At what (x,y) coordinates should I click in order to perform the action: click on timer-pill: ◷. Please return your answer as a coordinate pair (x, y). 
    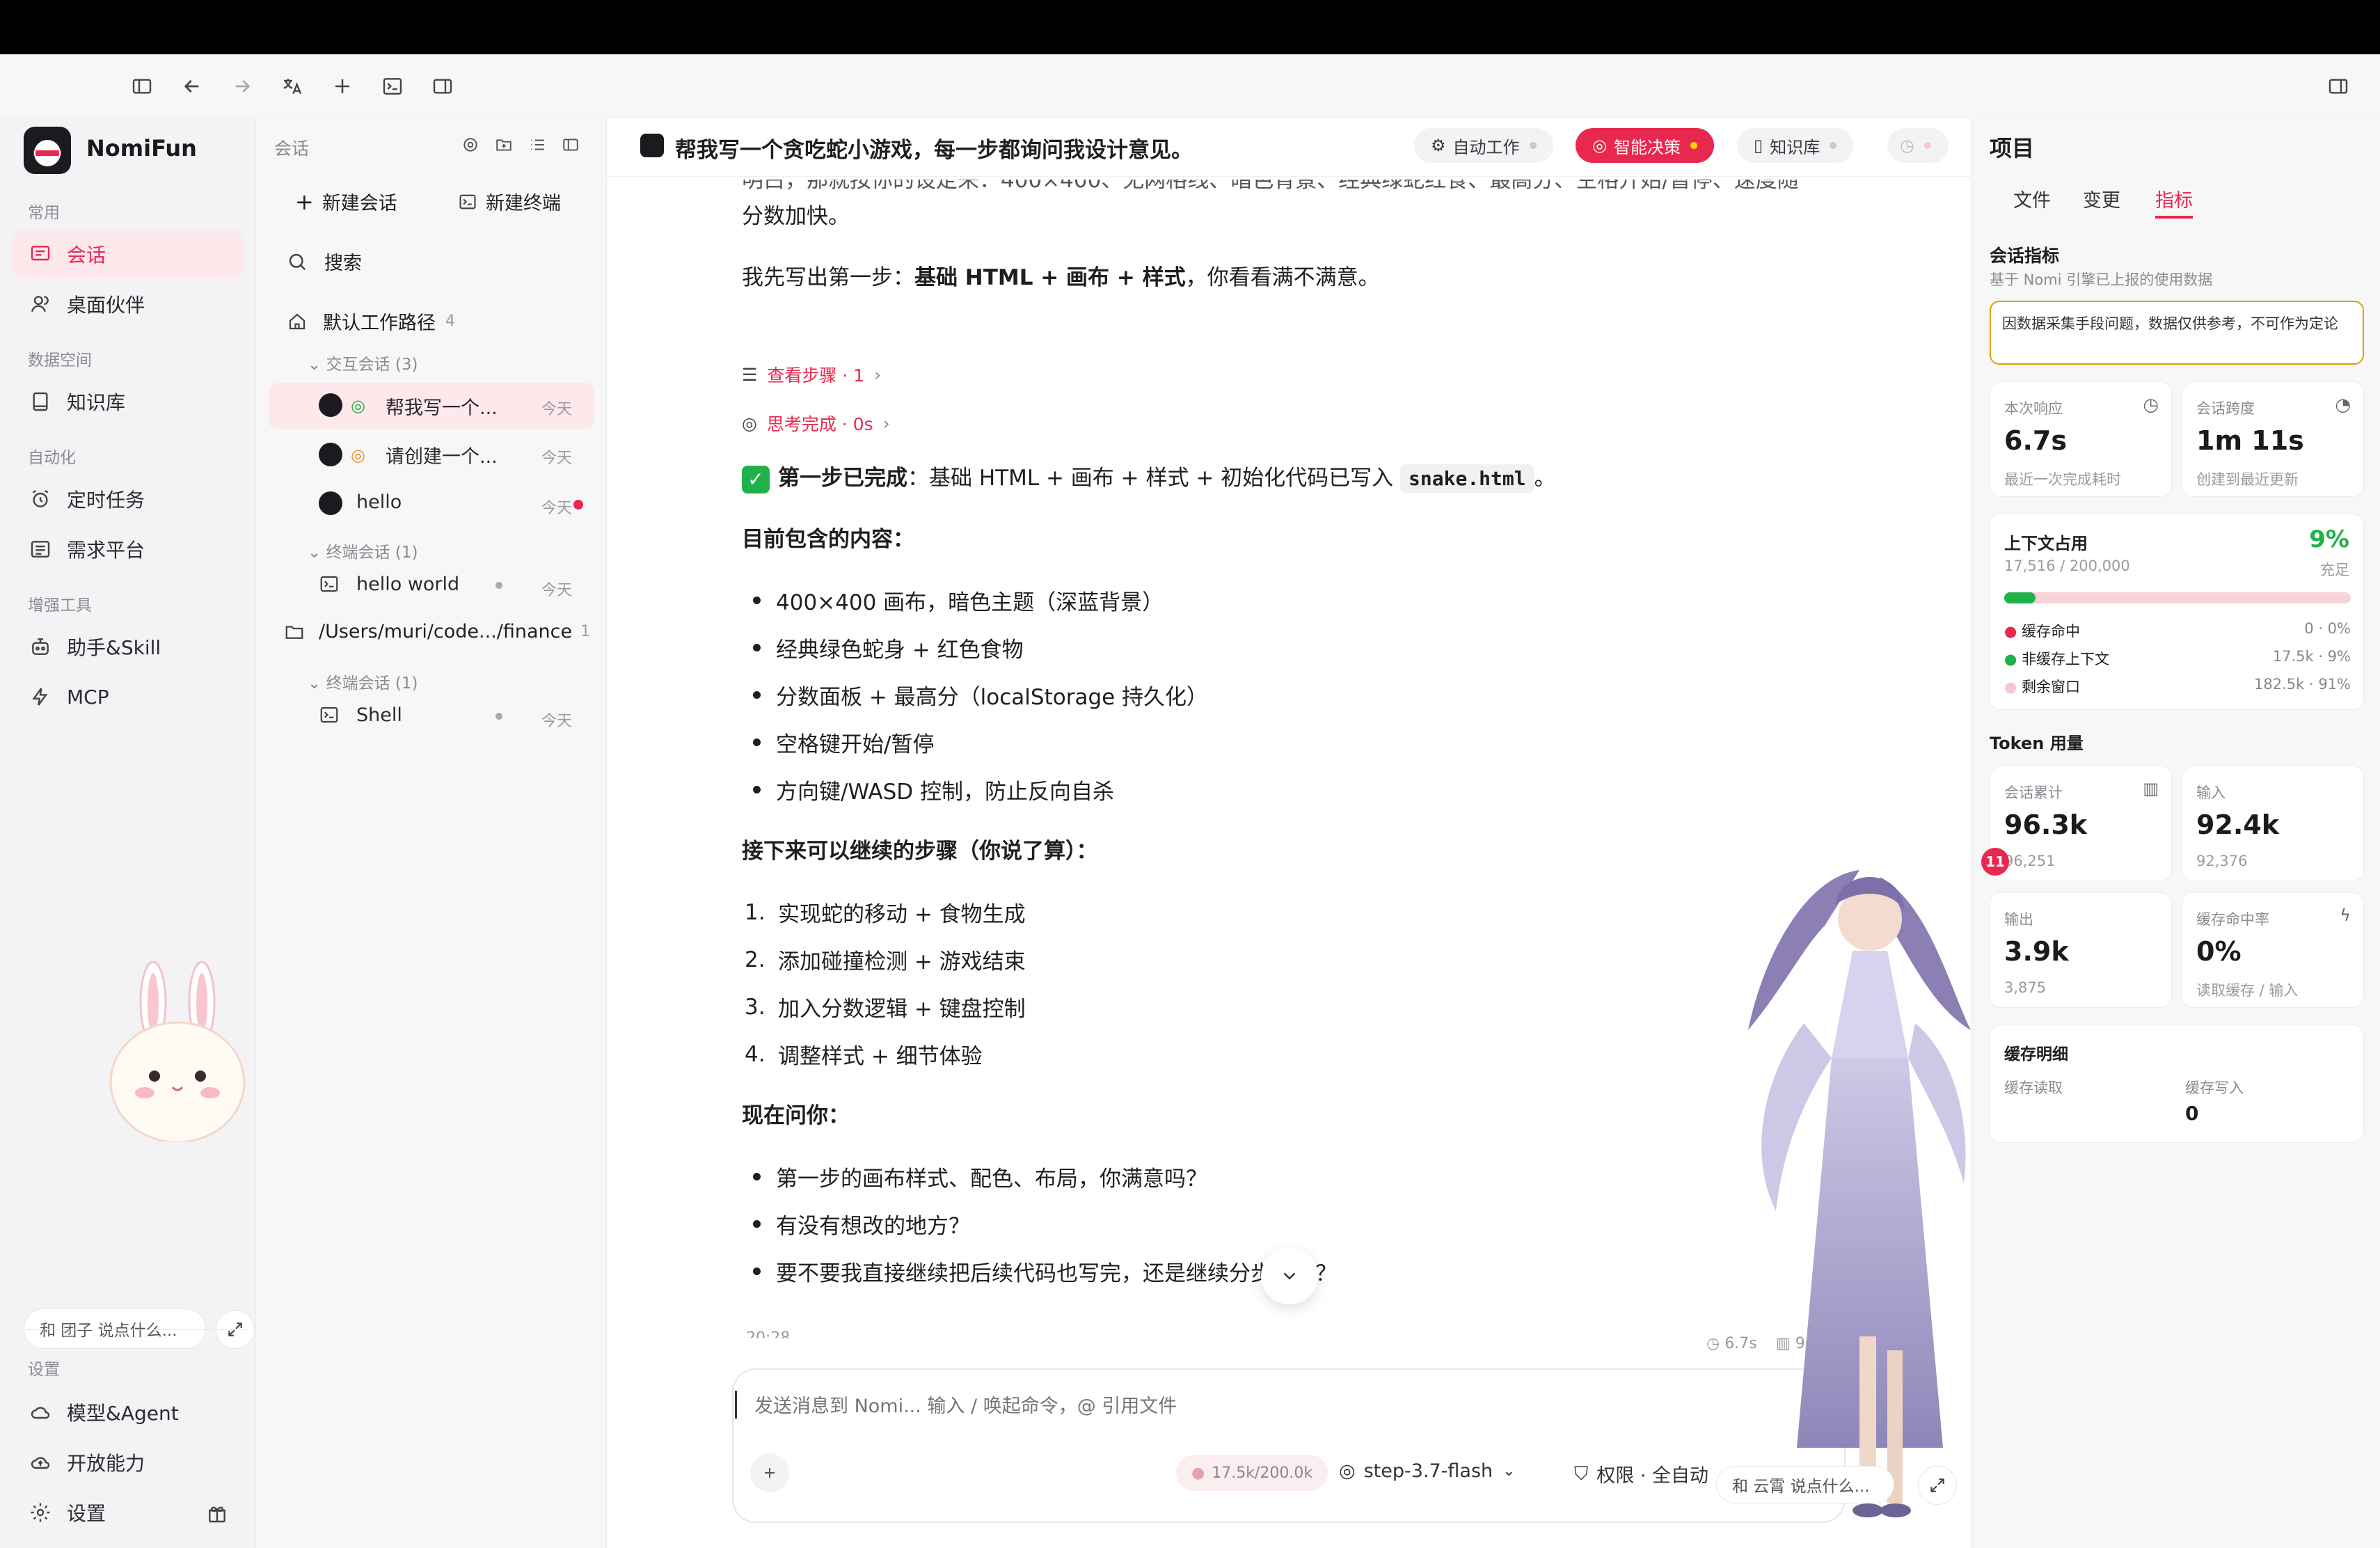
    Looking at the image, I should click on (1918, 145).